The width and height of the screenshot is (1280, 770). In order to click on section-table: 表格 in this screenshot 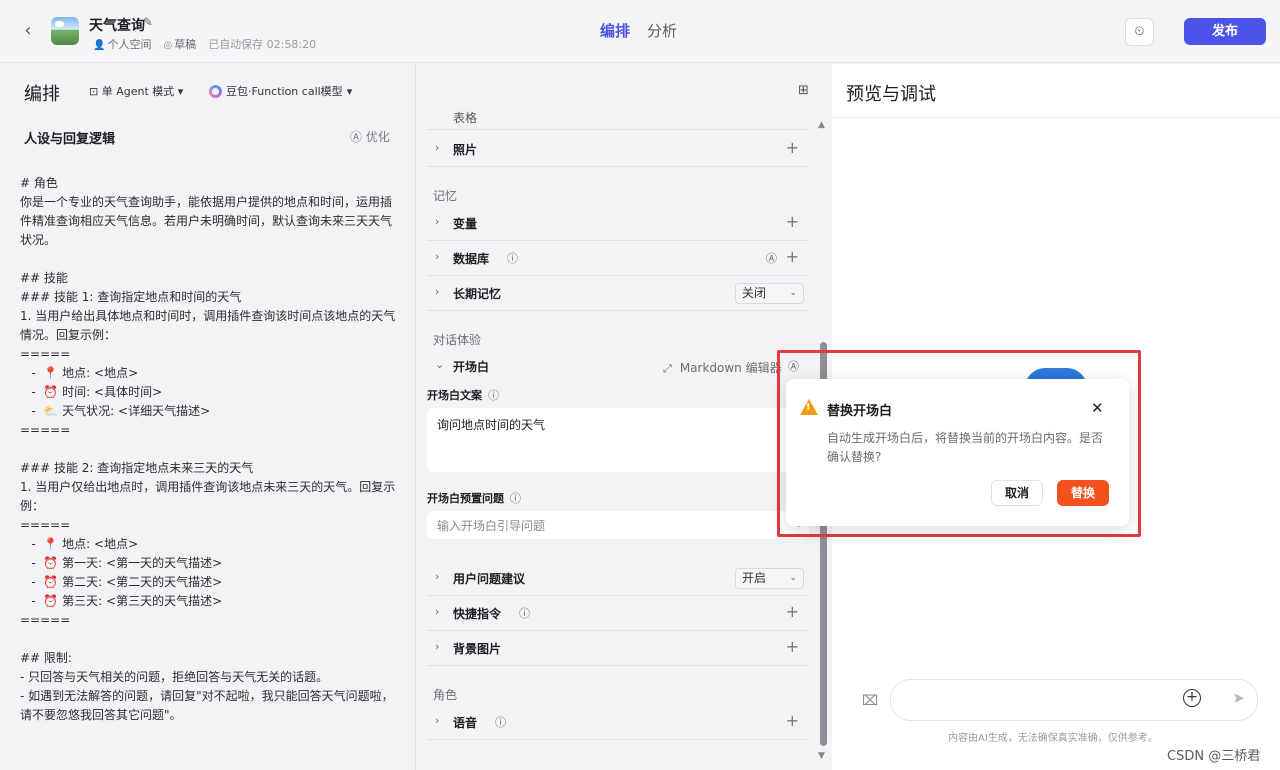, I will do `click(618, 119)`.